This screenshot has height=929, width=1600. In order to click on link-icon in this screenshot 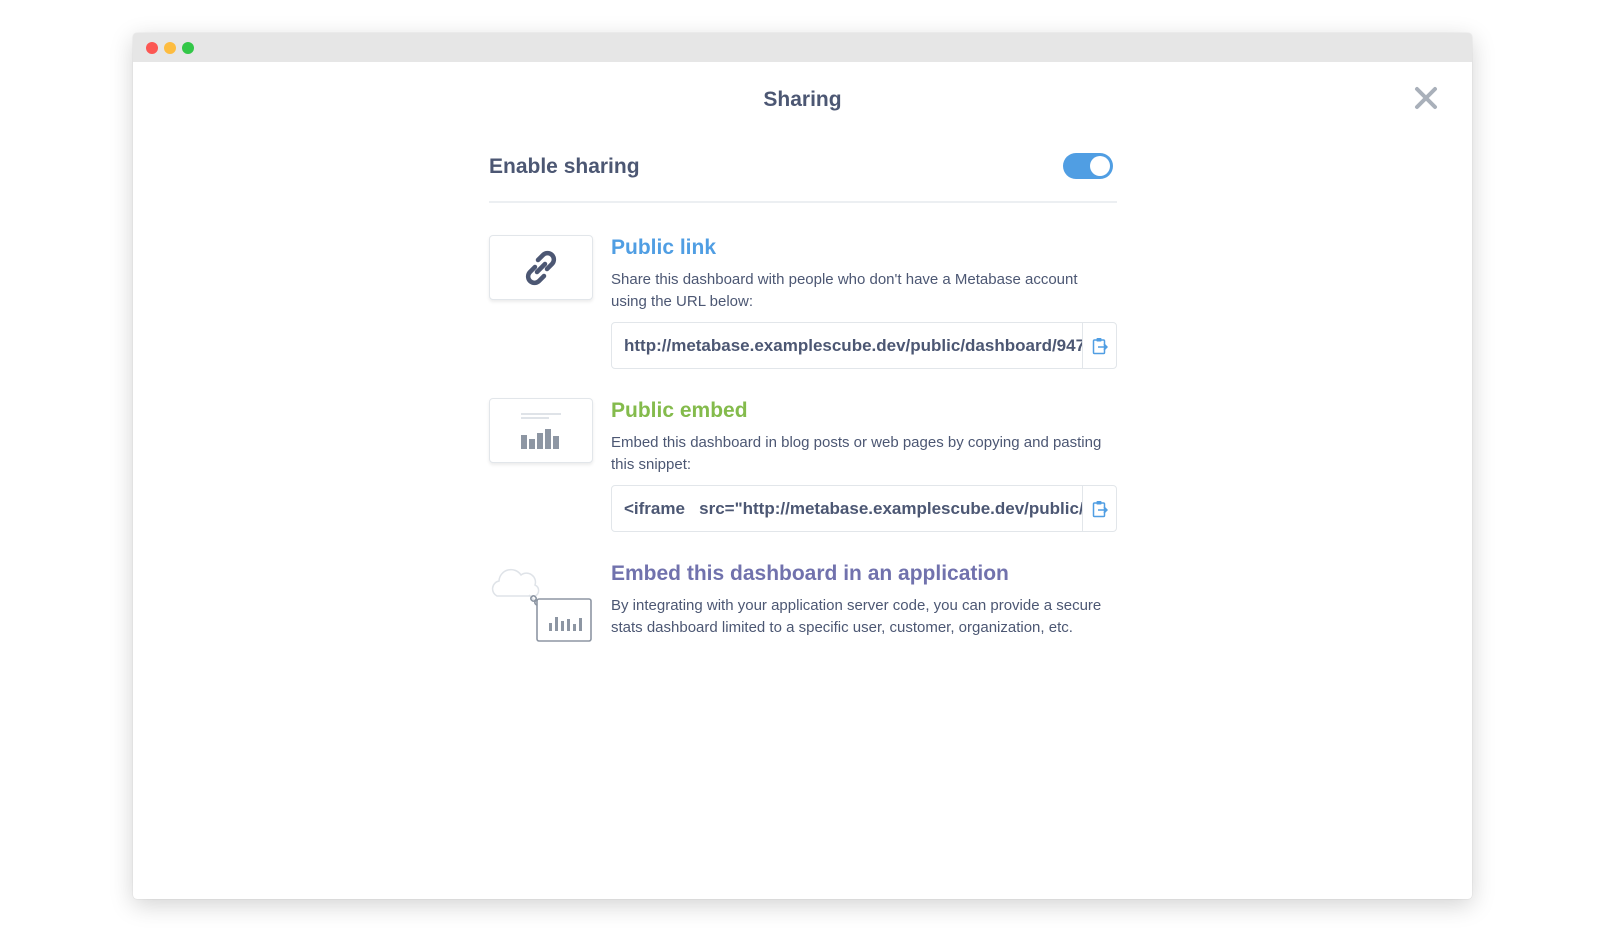, I will do `click(541, 267)`.